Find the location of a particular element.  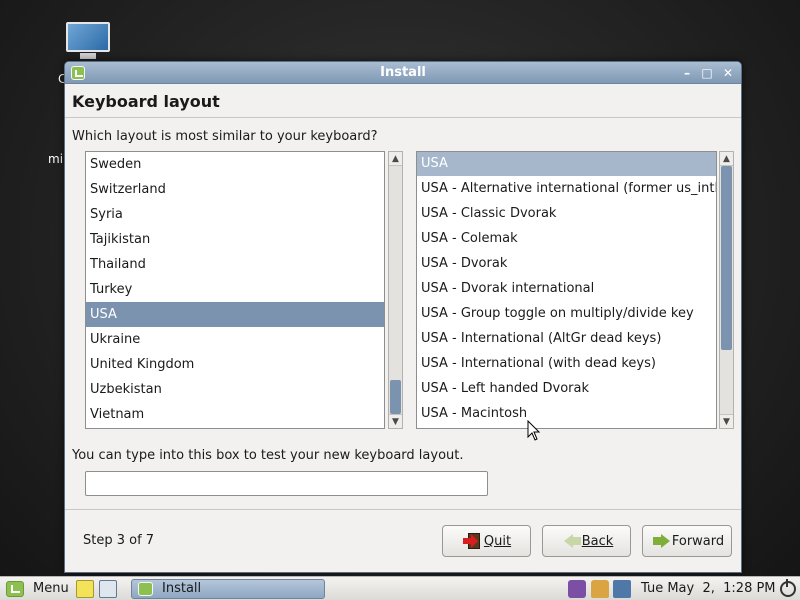

list-item: USA - Classic Dvorak is located at coordinates (566, 213).